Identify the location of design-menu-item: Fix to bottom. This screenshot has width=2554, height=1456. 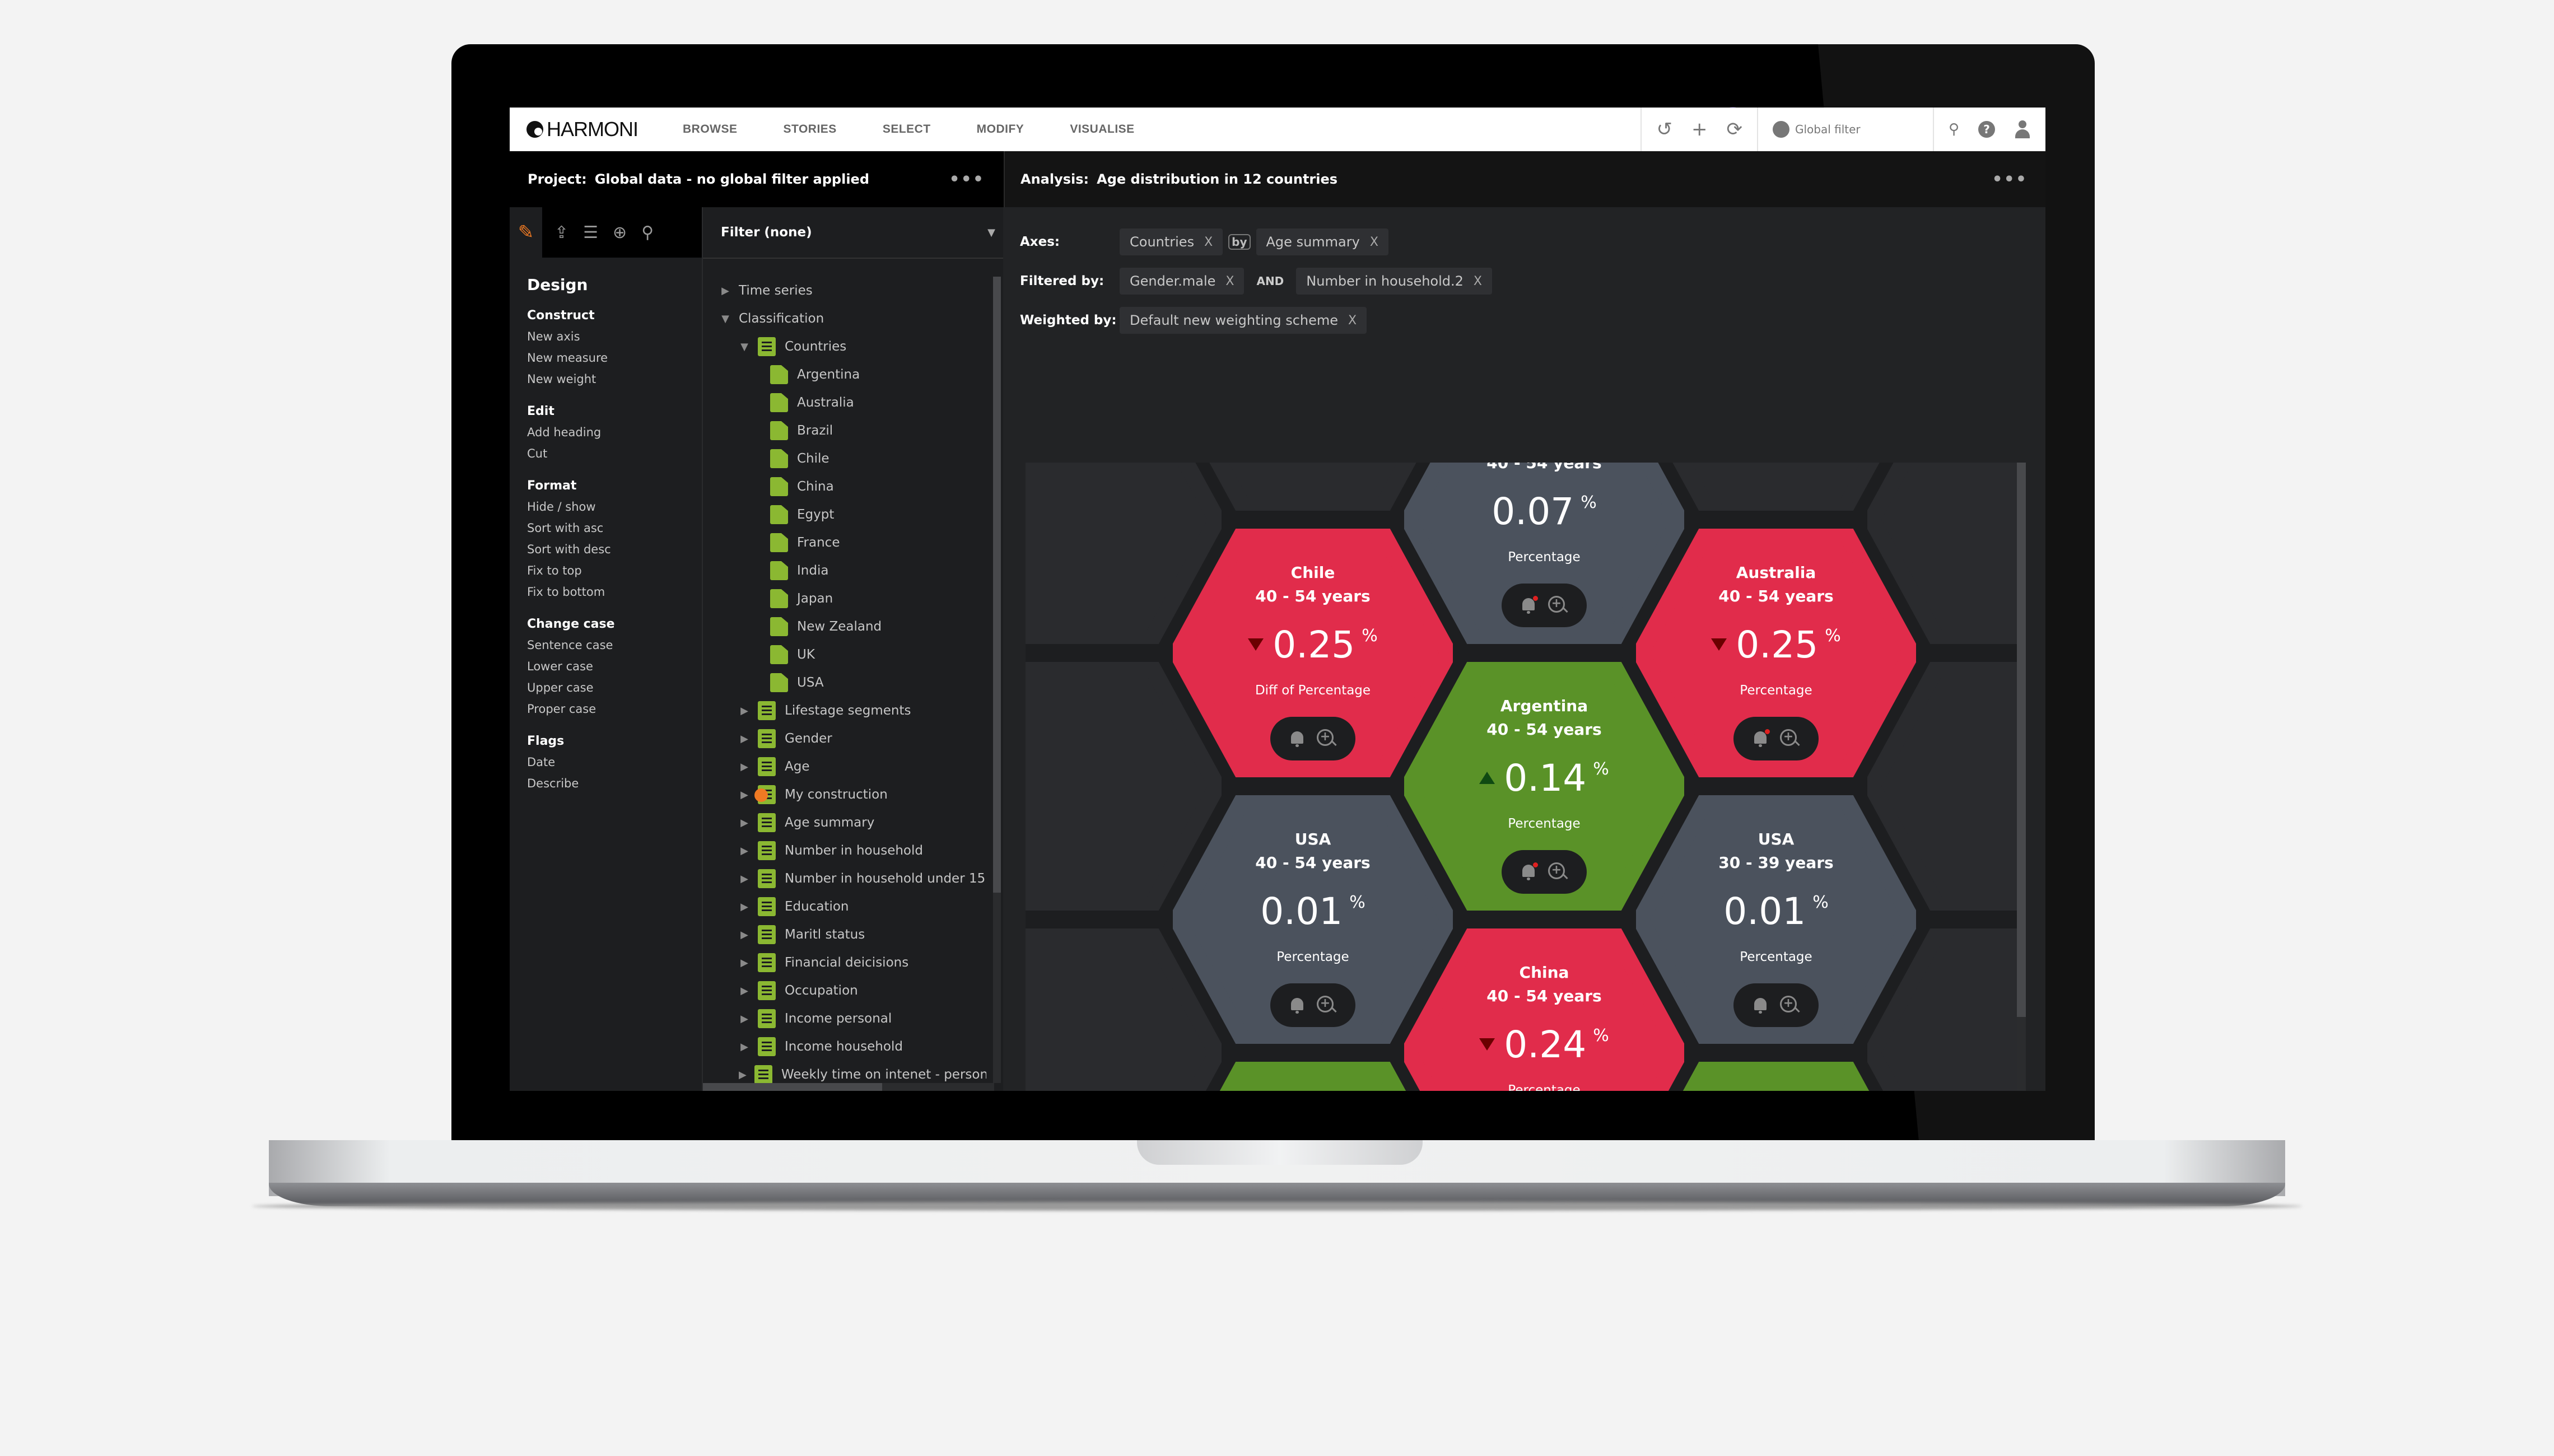
(571, 592).